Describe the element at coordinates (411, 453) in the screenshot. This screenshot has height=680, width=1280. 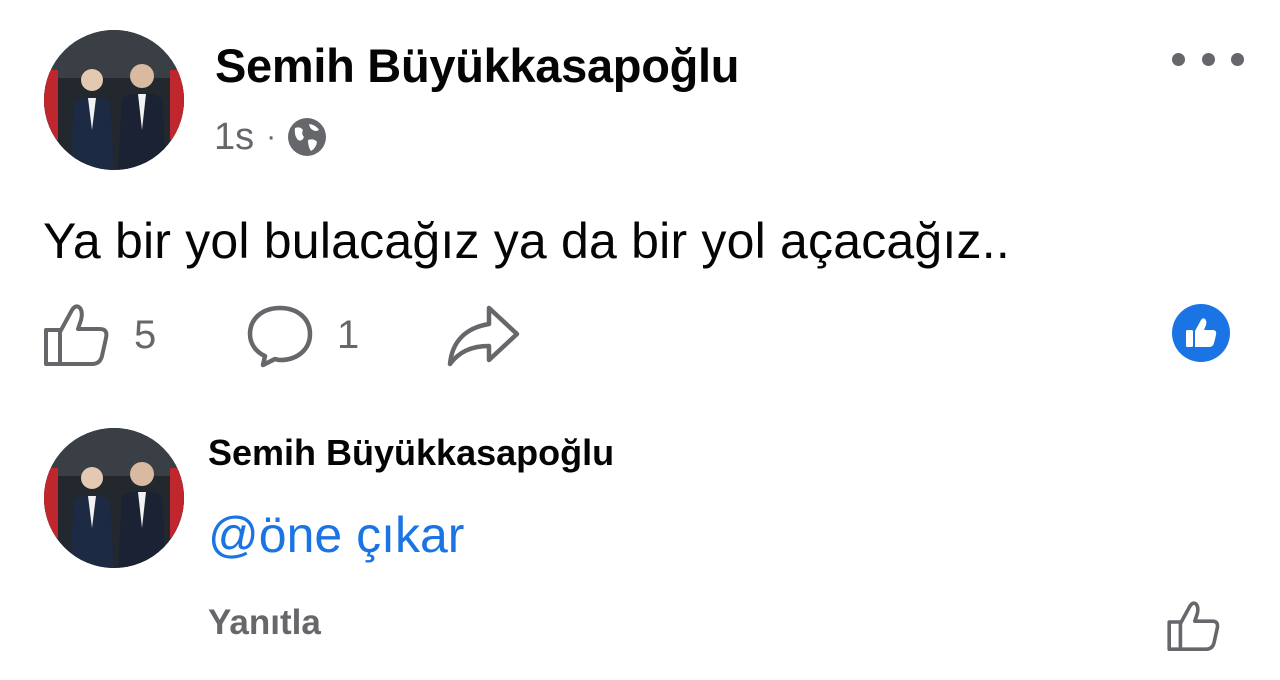
I see `comment-author-name: Semih Büyükkasapoğlu` at that location.